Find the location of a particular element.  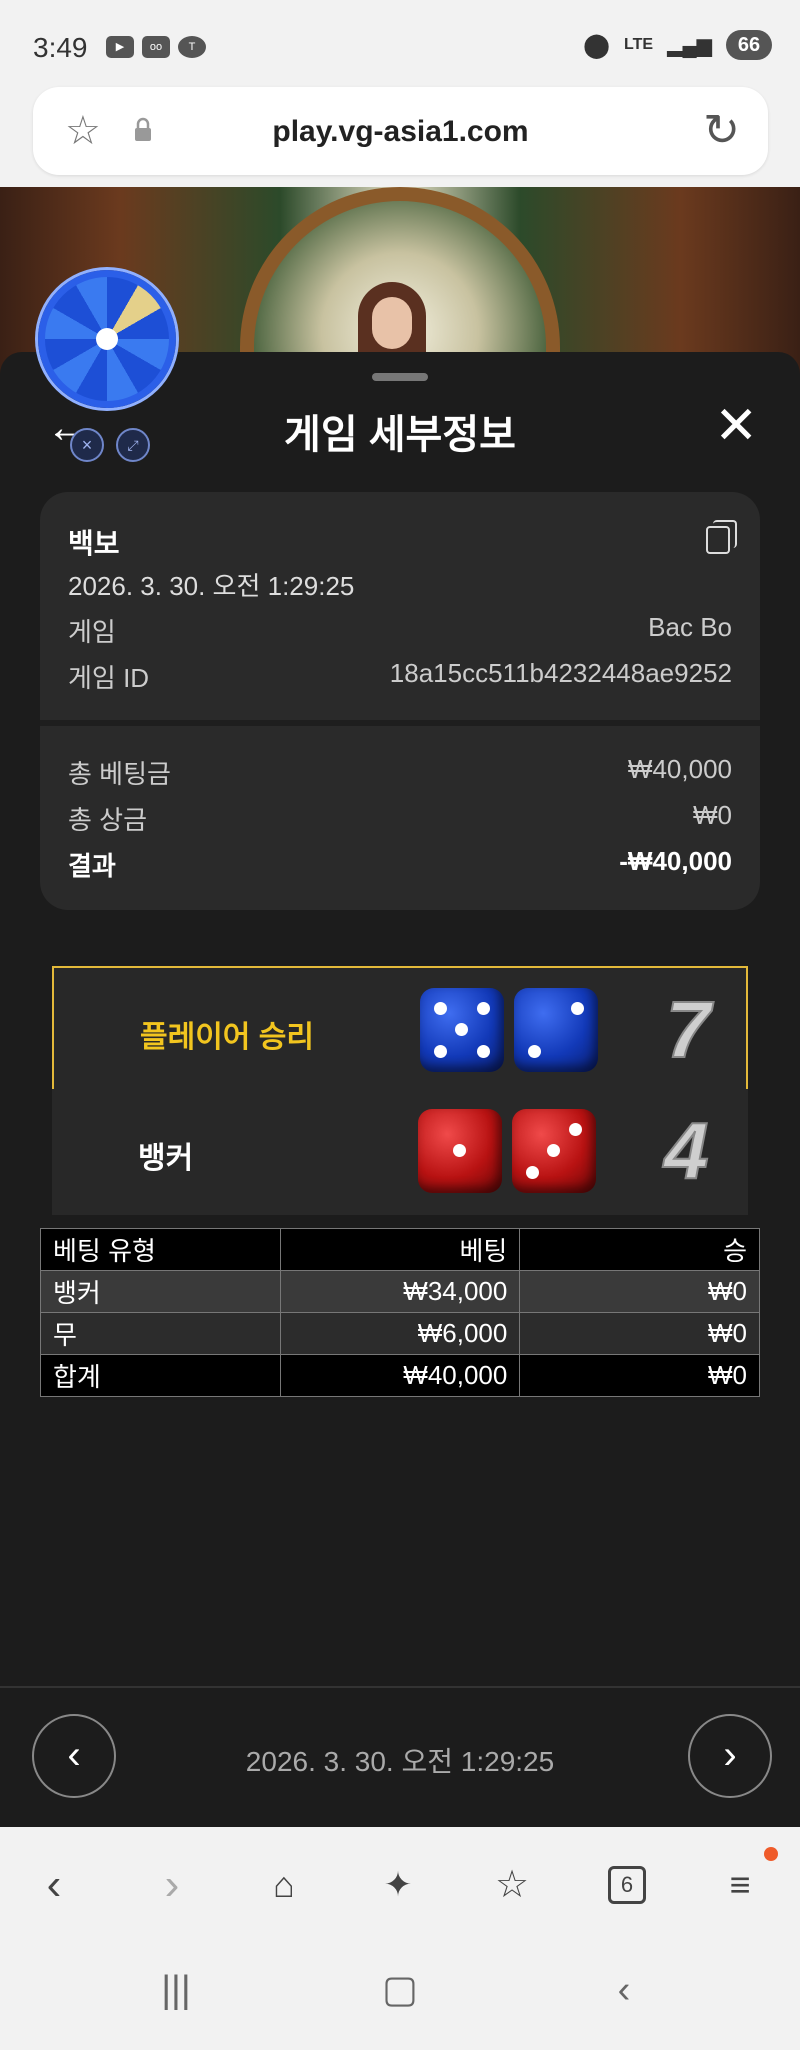

banker-result: 뱅커 4 is located at coordinates (400, 1152).